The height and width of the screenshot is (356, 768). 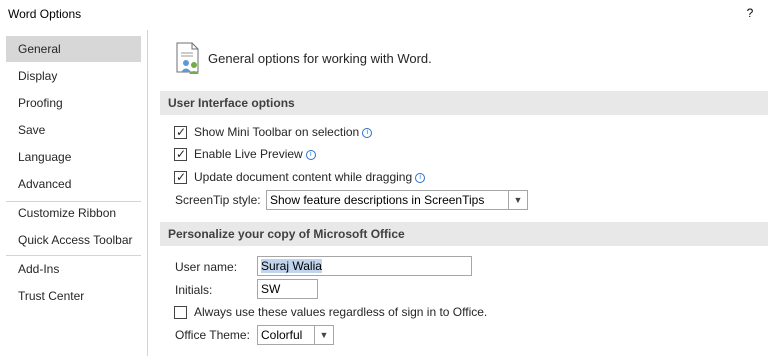 I want to click on office-theme-dropdown: Colorful ▼, so click(x=295, y=335).